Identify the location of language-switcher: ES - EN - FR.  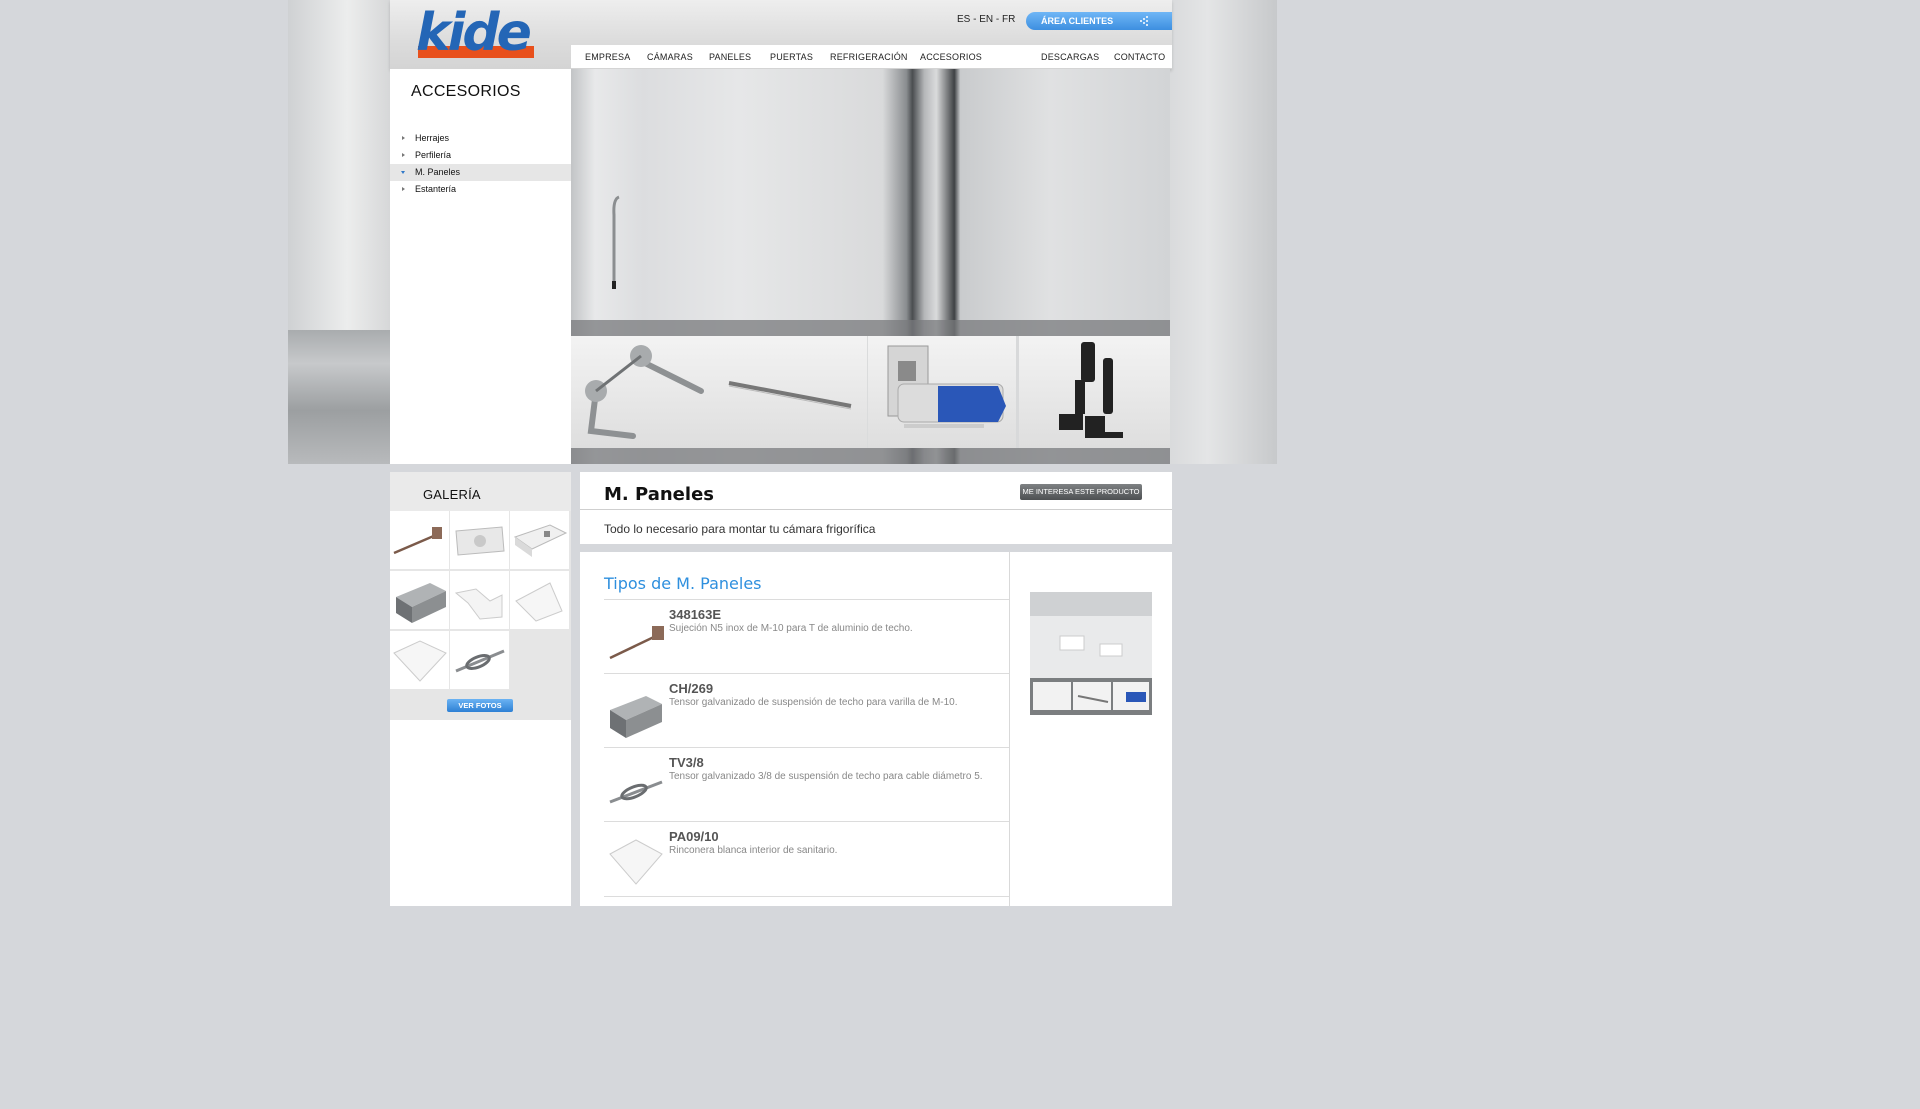
(986, 19).